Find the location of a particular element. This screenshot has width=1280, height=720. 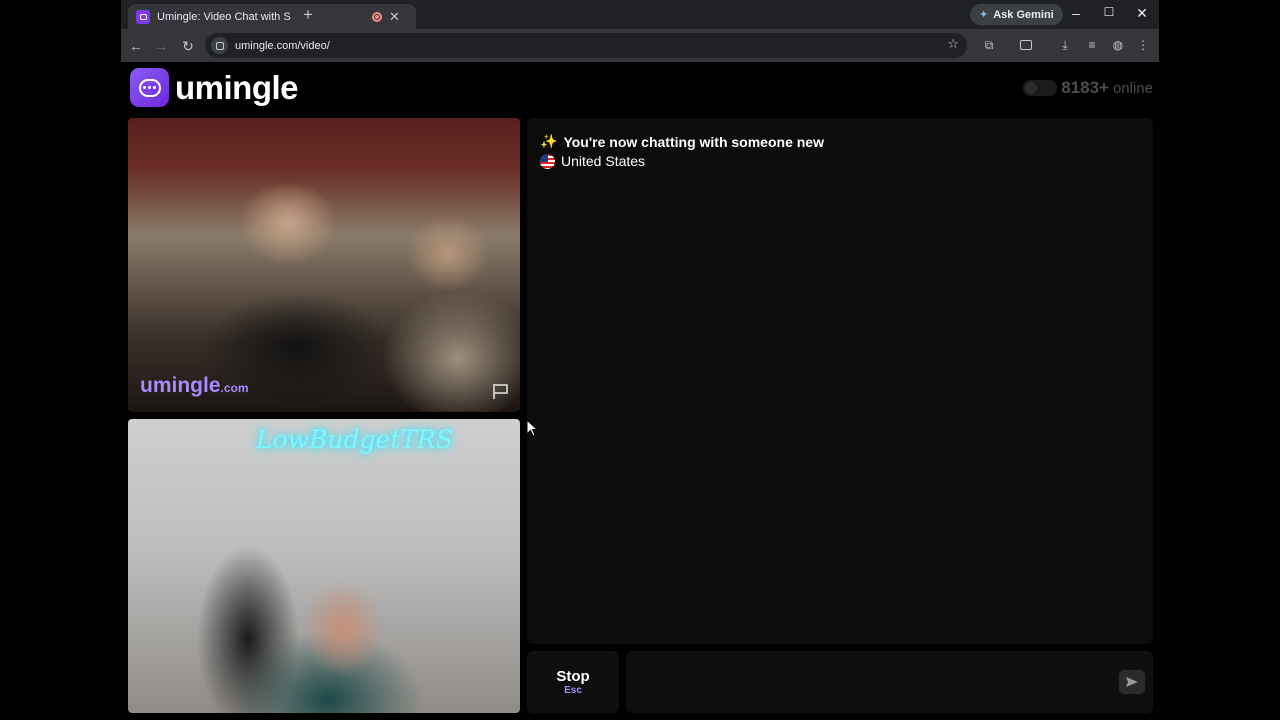

local-video: LowBudgetTRS is located at coordinates (324, 566).